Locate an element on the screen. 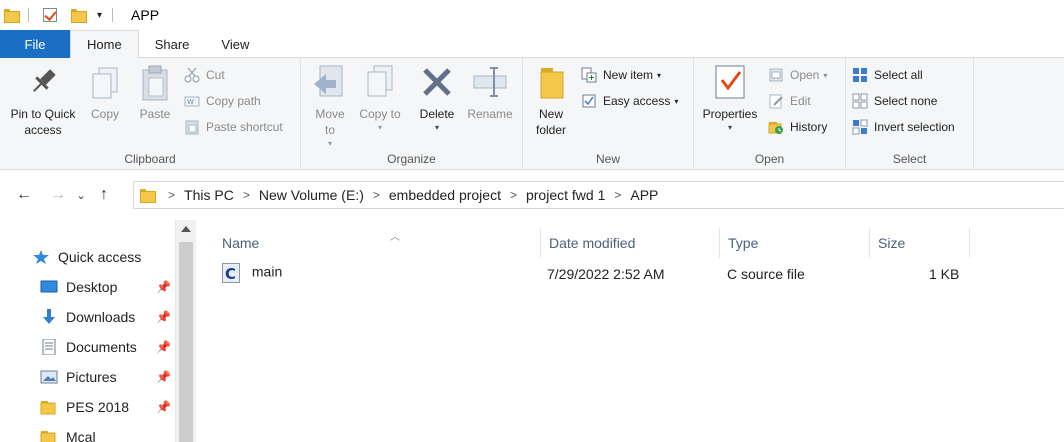  sidebar-item-label: Downloads is located at coordinates (101, 317).